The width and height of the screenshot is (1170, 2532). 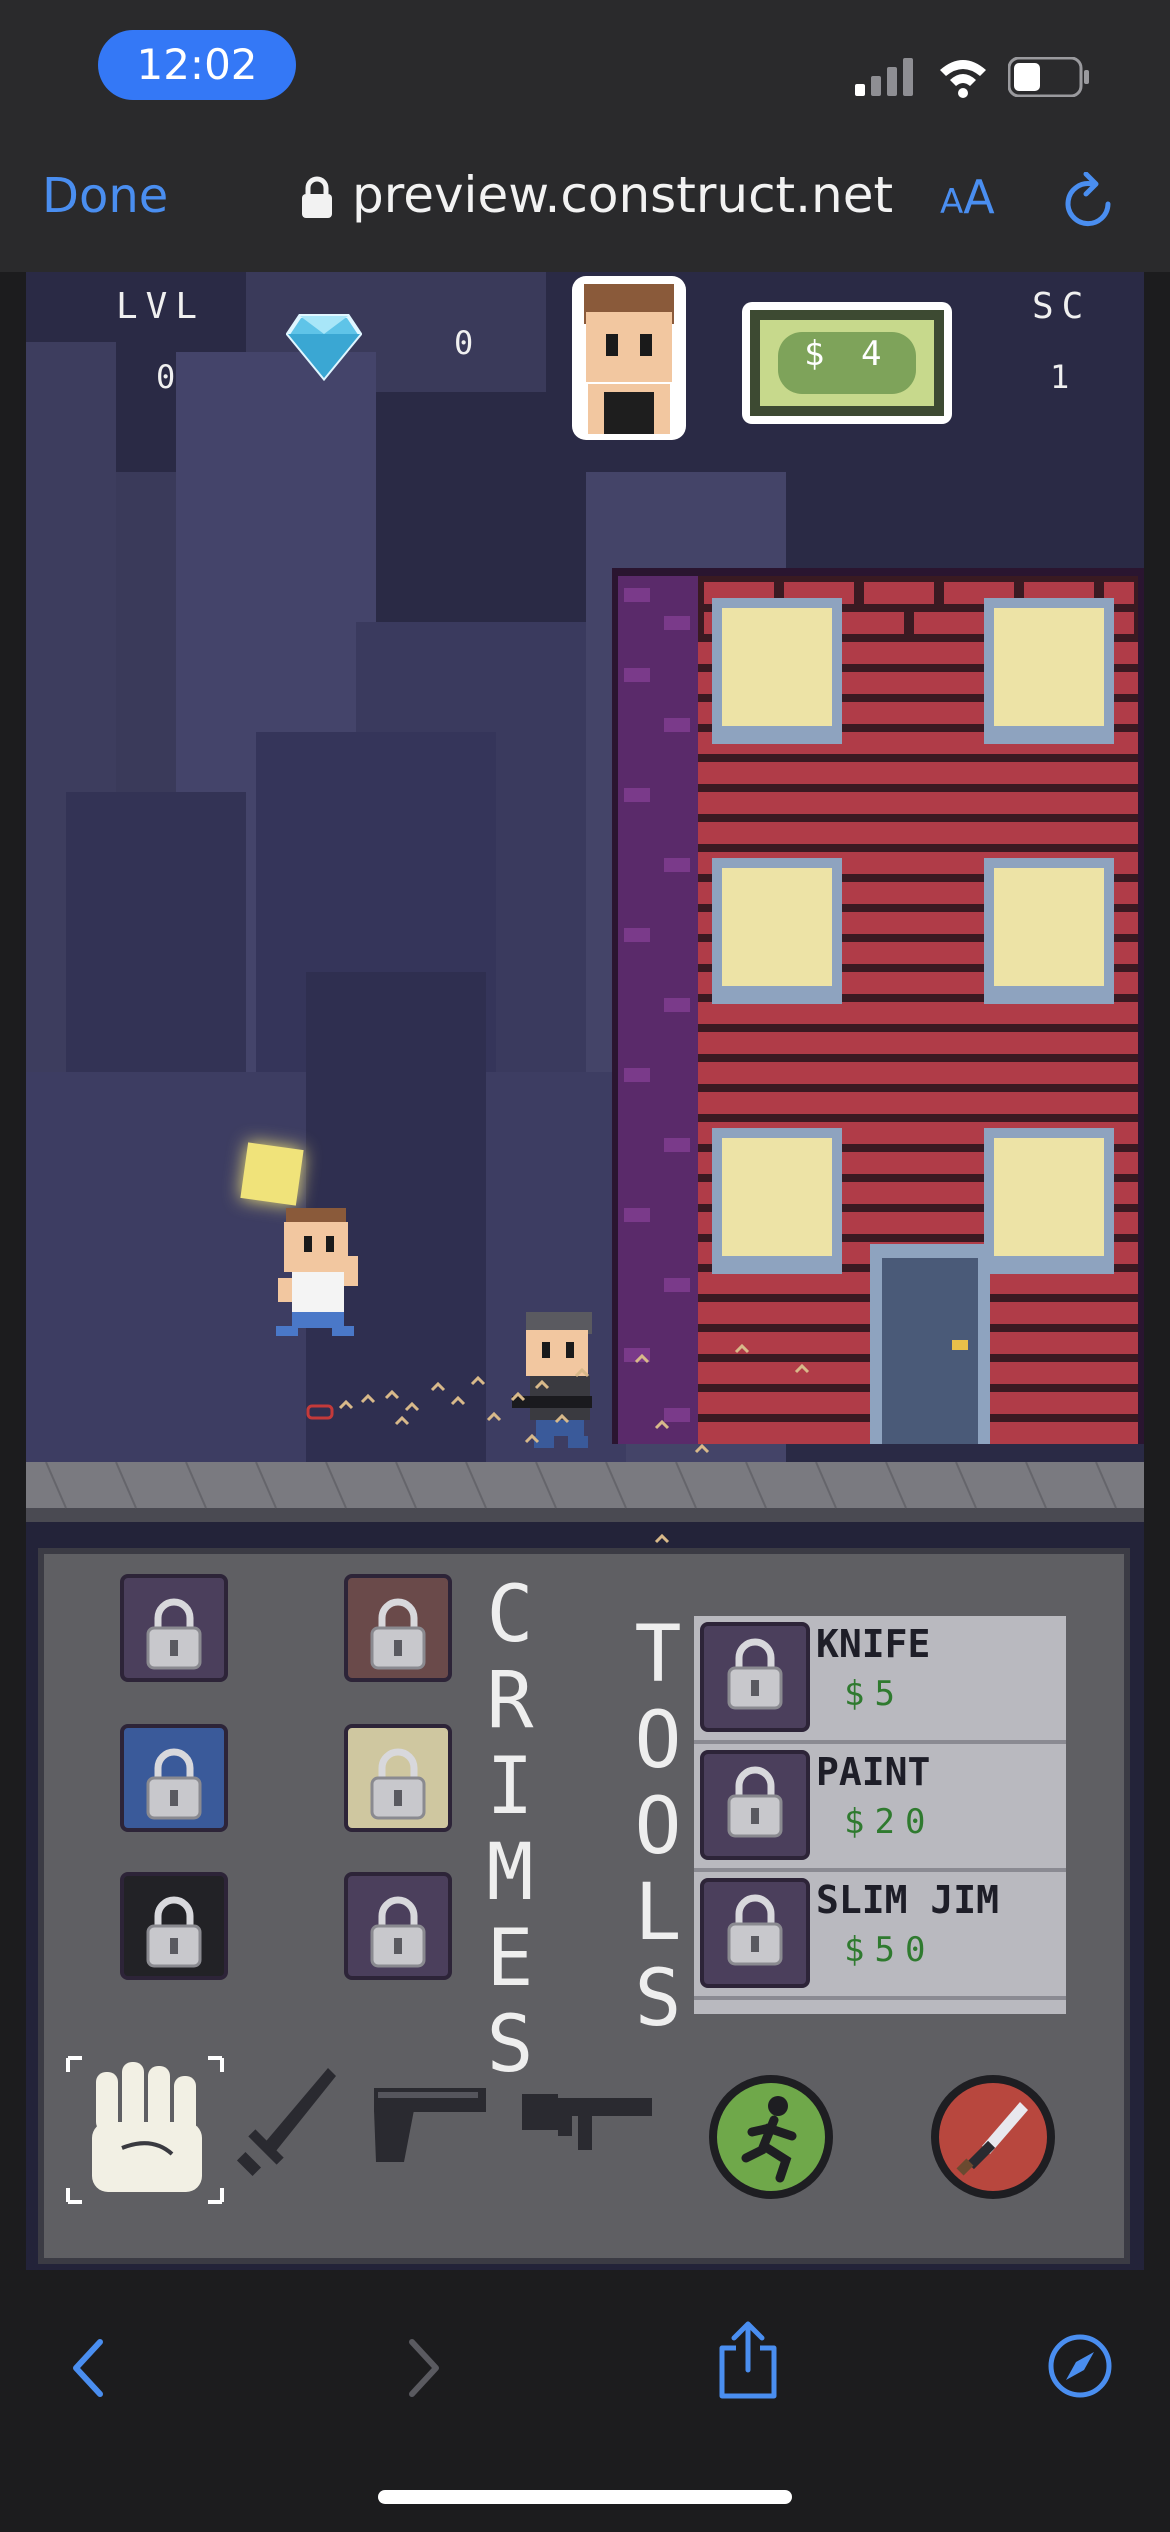 What do you see at coordinates (658, 1999) in the screenshot?
I see `tools-letter: S` at bounding box center [658, 1999].